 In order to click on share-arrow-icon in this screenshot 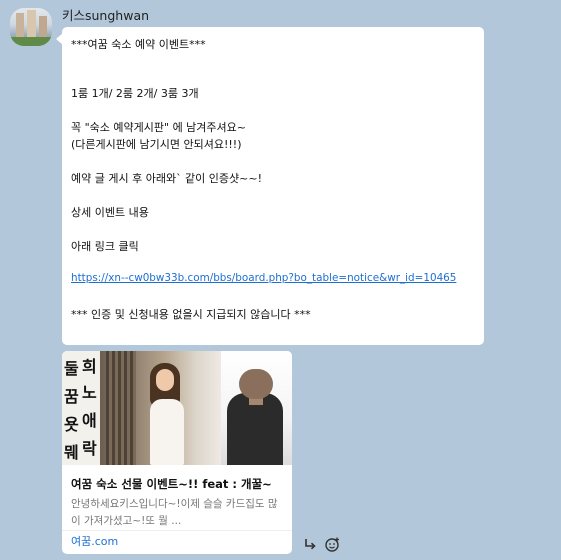, I will do `click(310, 544)`.